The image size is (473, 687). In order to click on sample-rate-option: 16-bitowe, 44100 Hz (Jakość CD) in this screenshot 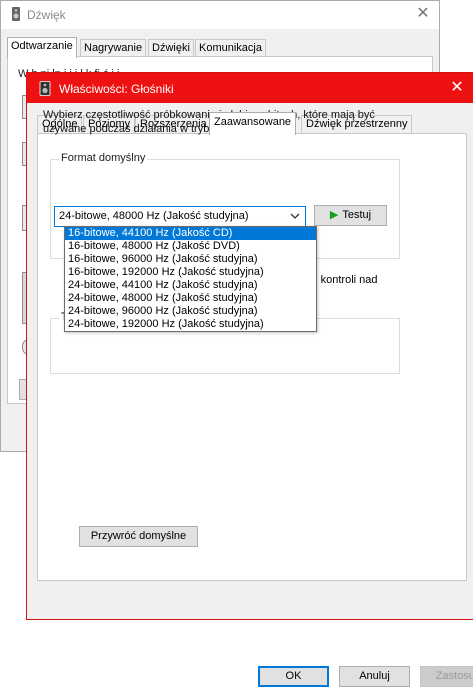, I will do `click(190, 233)`.